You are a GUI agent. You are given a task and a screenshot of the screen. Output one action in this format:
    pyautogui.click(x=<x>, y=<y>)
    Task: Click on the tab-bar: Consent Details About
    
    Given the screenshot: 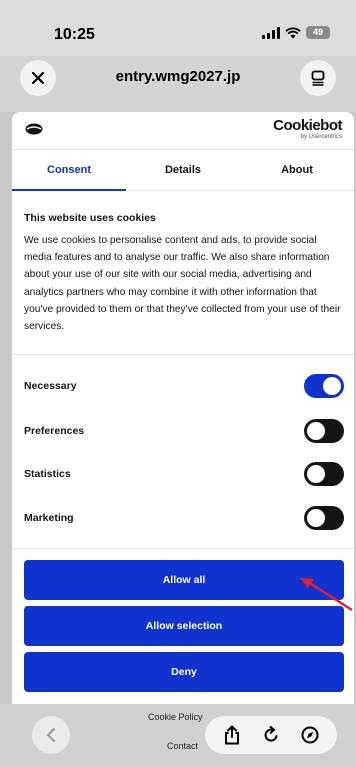 What is the action you would take?
    pyautogui.click(x=183, y=170)
    